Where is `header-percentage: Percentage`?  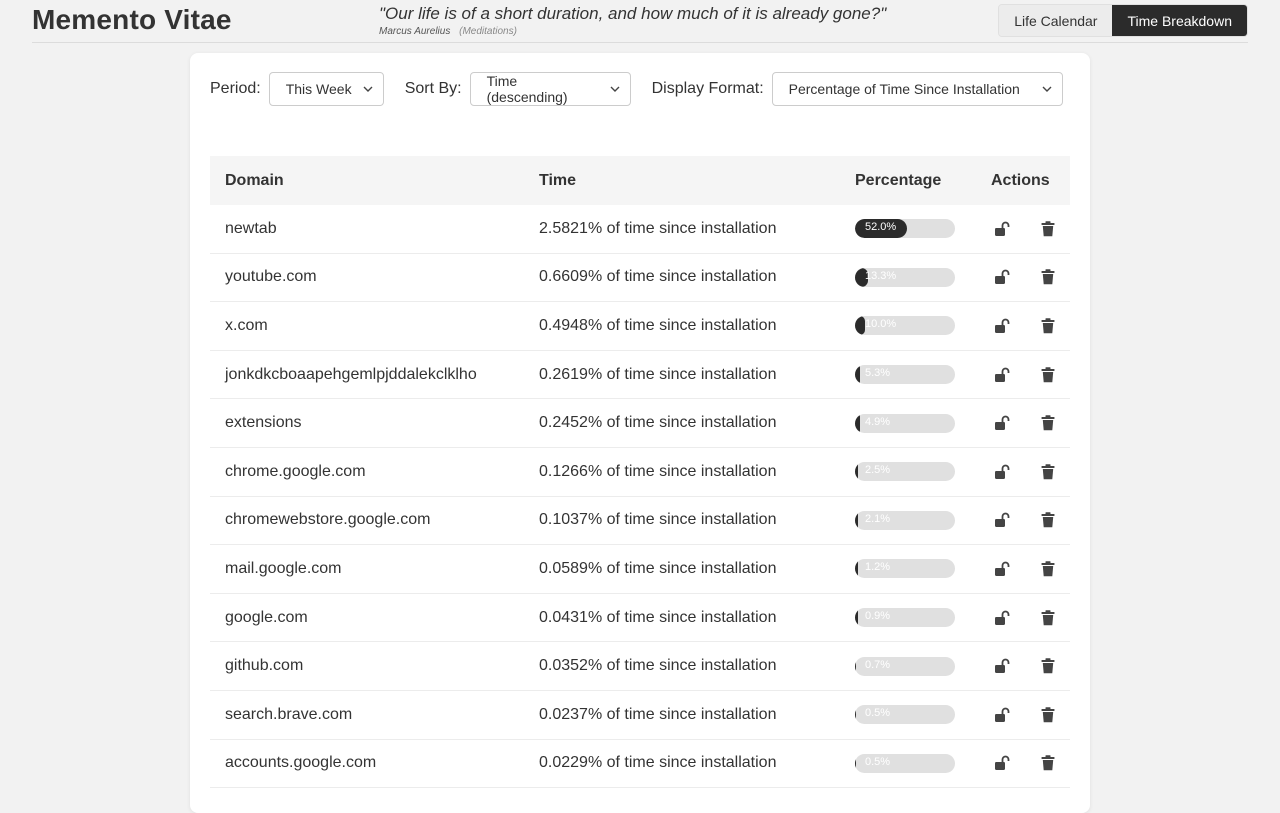
header-percentage: Percentage is located at coordinates (908, 181).